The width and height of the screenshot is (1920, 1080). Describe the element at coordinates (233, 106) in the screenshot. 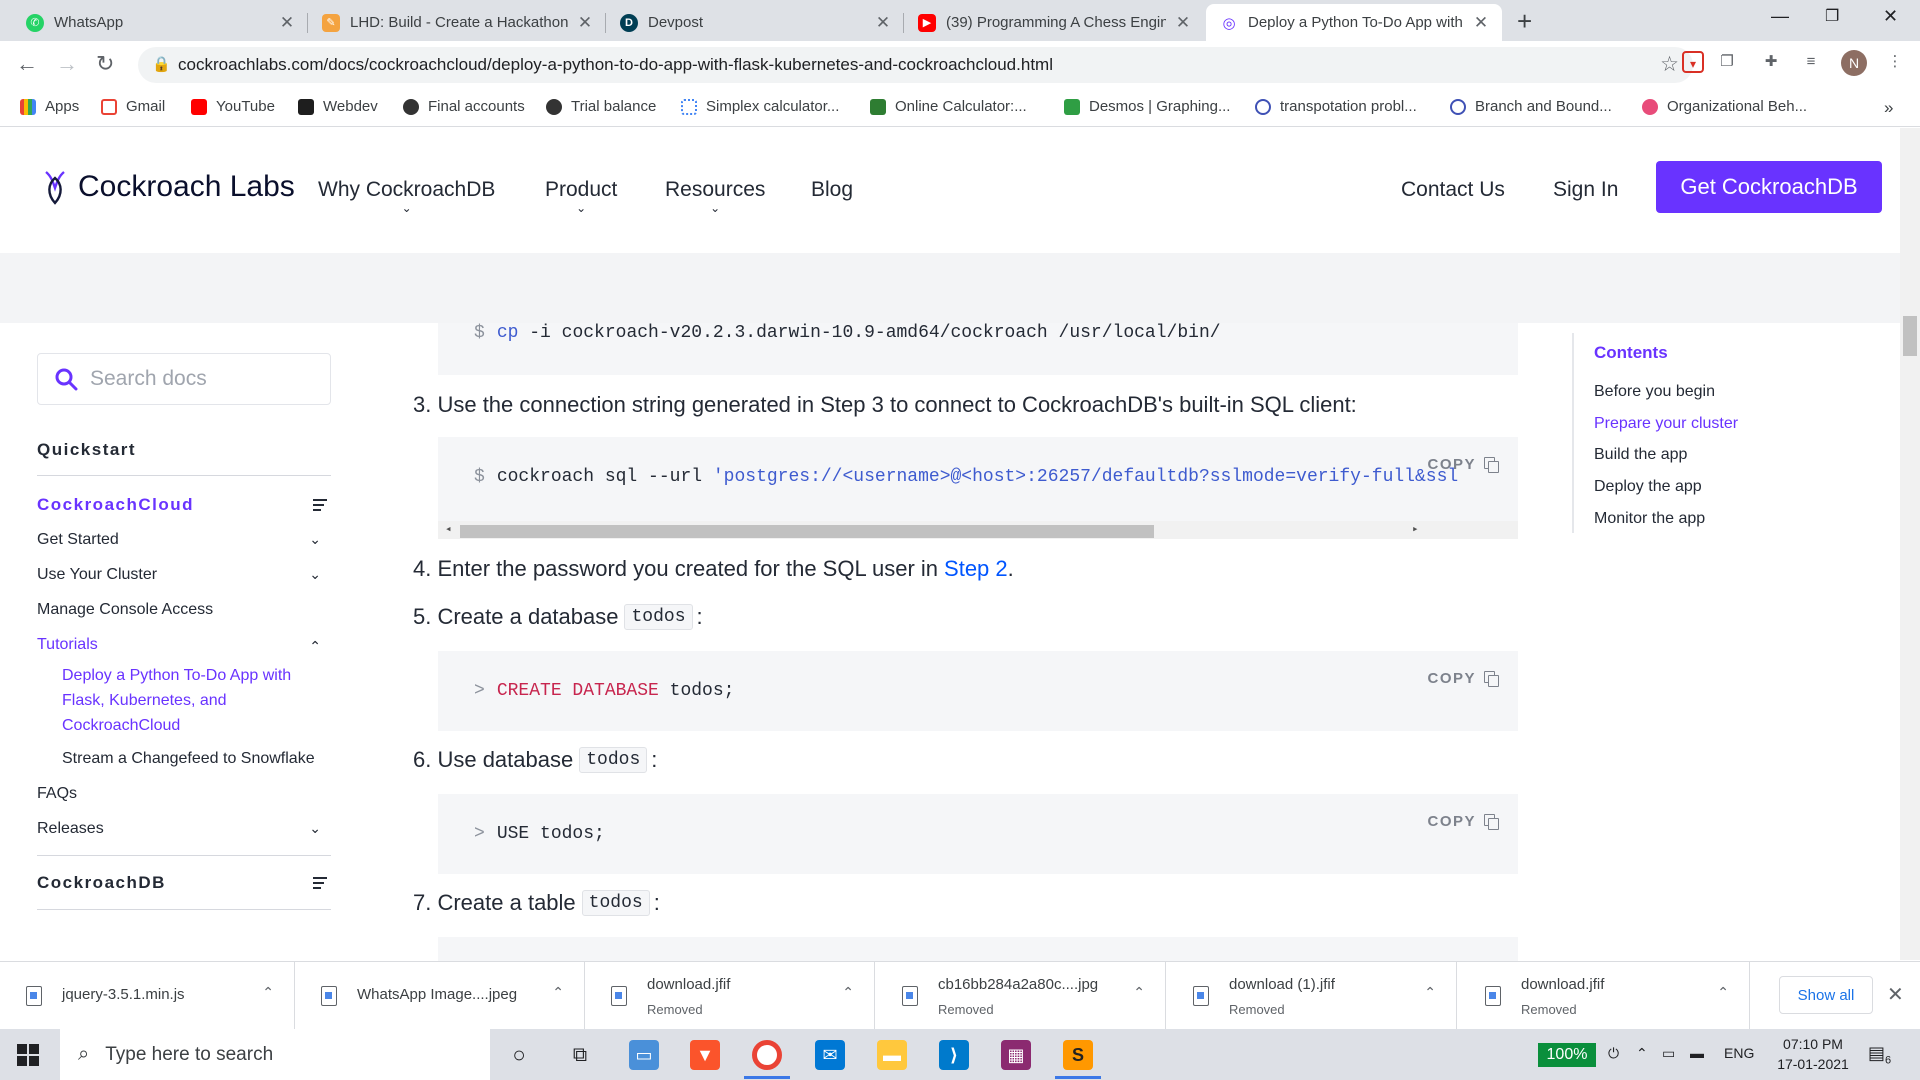

I see `bookmark-youtube: YouTube` at that location.